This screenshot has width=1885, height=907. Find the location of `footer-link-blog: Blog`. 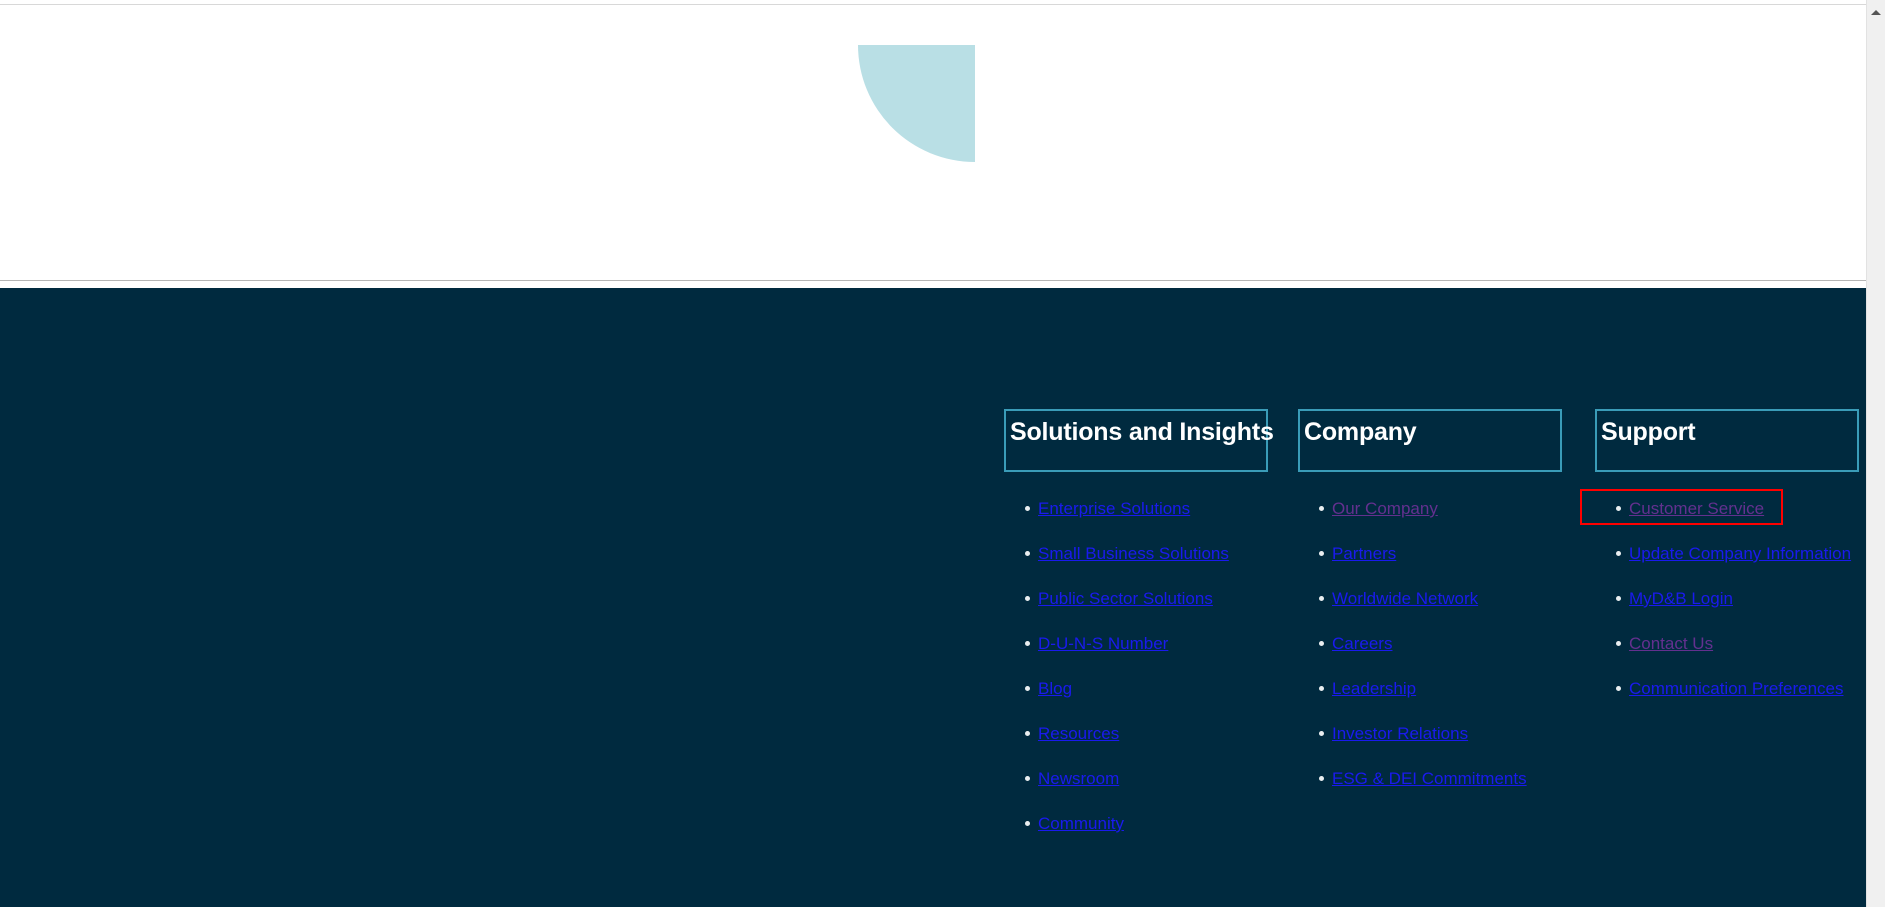

footer-link-blog: Blog is located at coordinates (1055, 688).